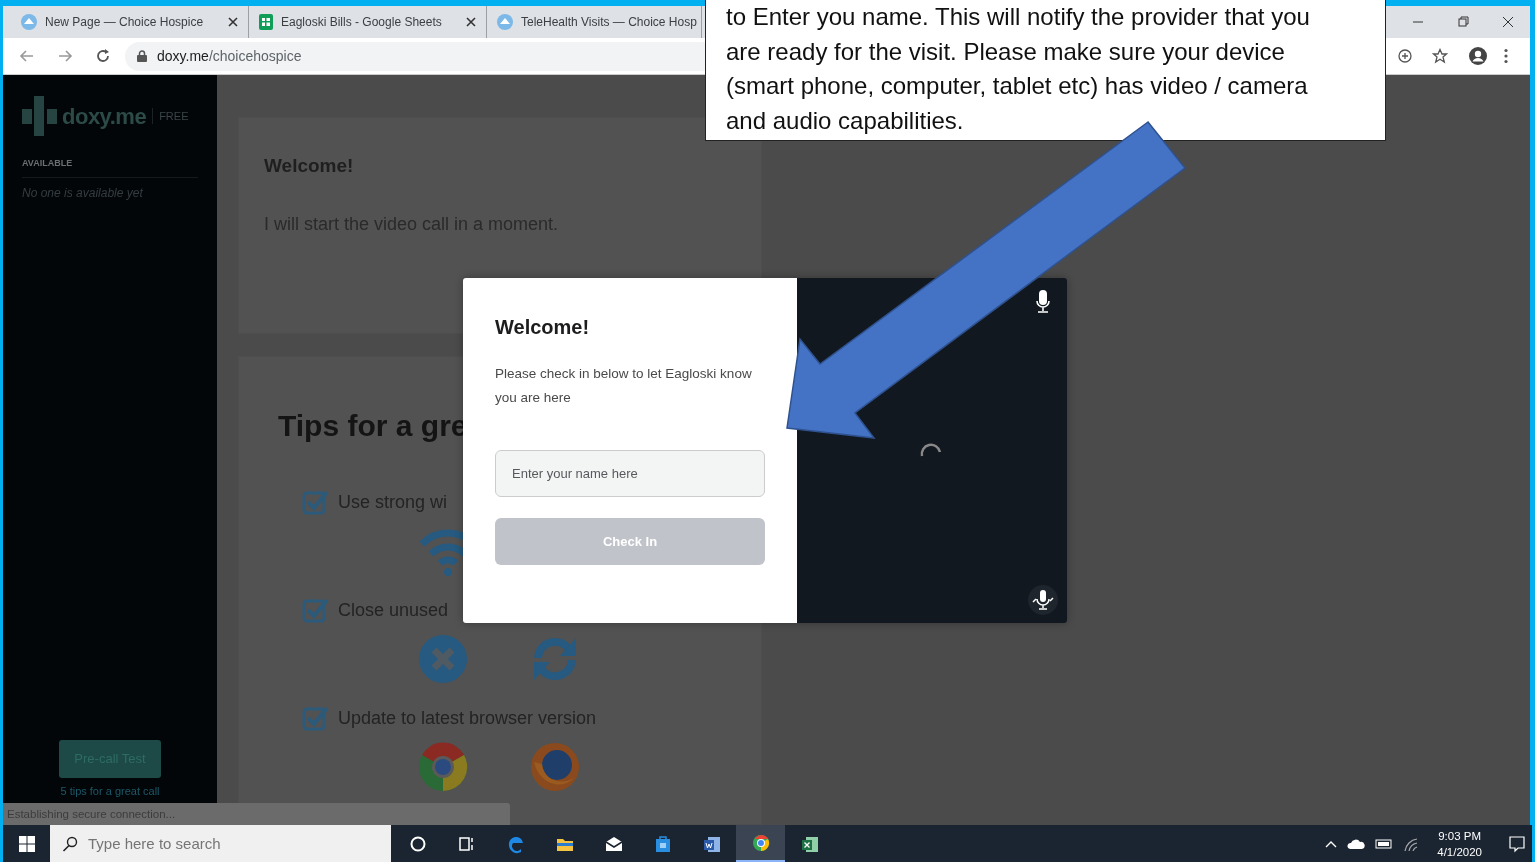  I want to click on name-field: Enter your name here, so click(630, 473).